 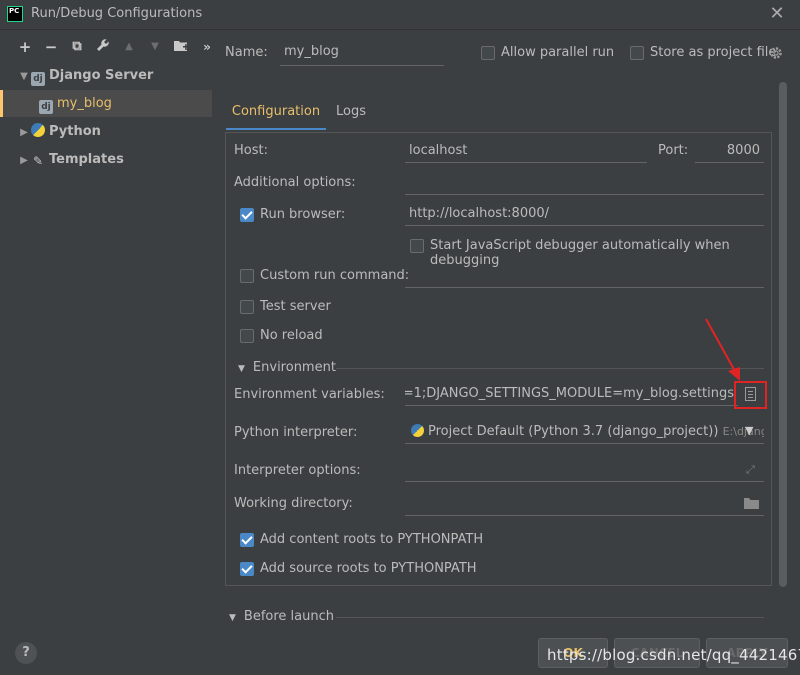 What do you see at coordinates (86, 159) in the screenshot?
I see `tree-item-label: Templates` at bounding box center [86, 159].